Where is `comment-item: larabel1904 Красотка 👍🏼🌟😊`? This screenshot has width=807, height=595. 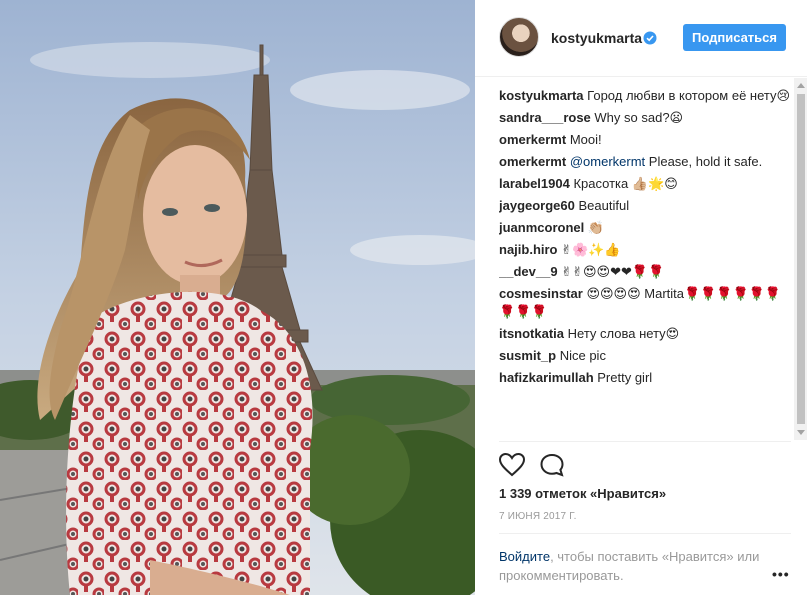
comment-item: larabel1904 Красотка 👍🏼🌟😊 is located at coordinates (645, 184).